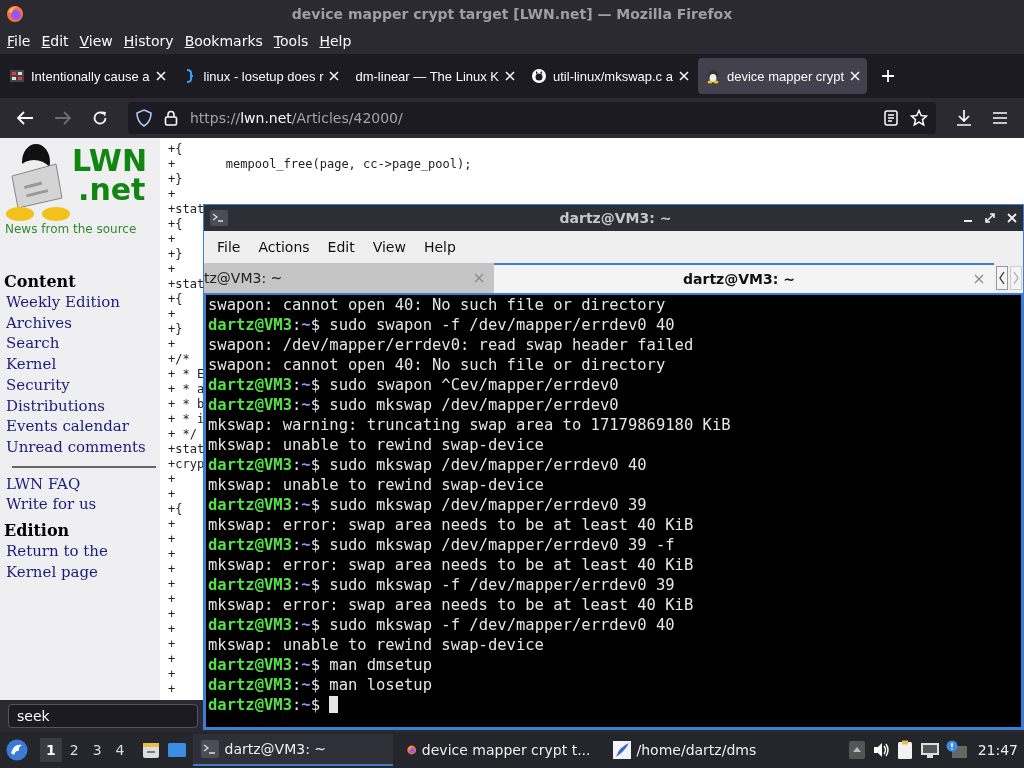  I want to click on nav-link: Write for us, so click(50, 505).